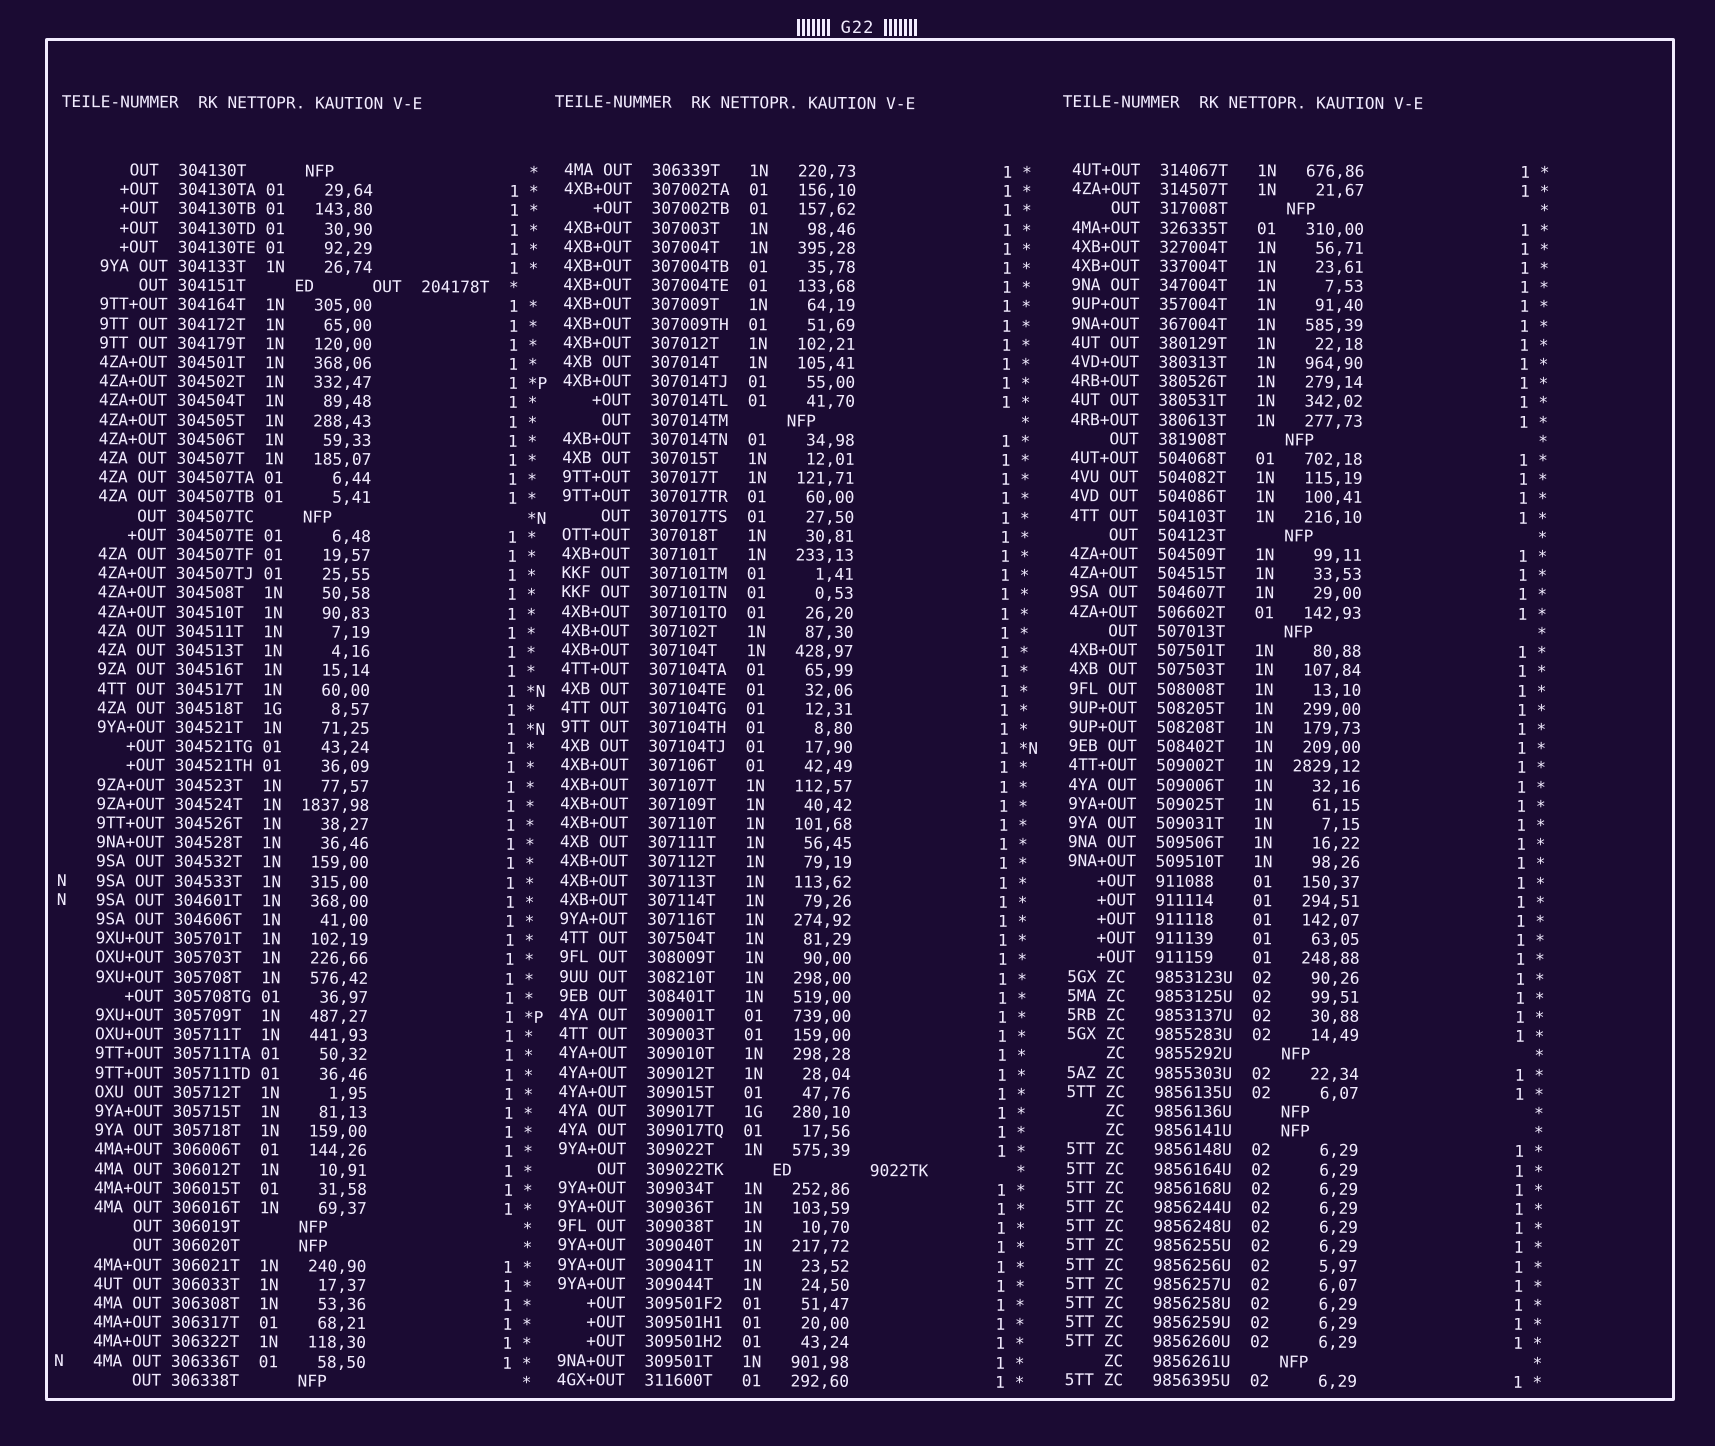 This screenshot has height=1446, width=1715. I want to click on page-label-text: G22, so click(857, 28).